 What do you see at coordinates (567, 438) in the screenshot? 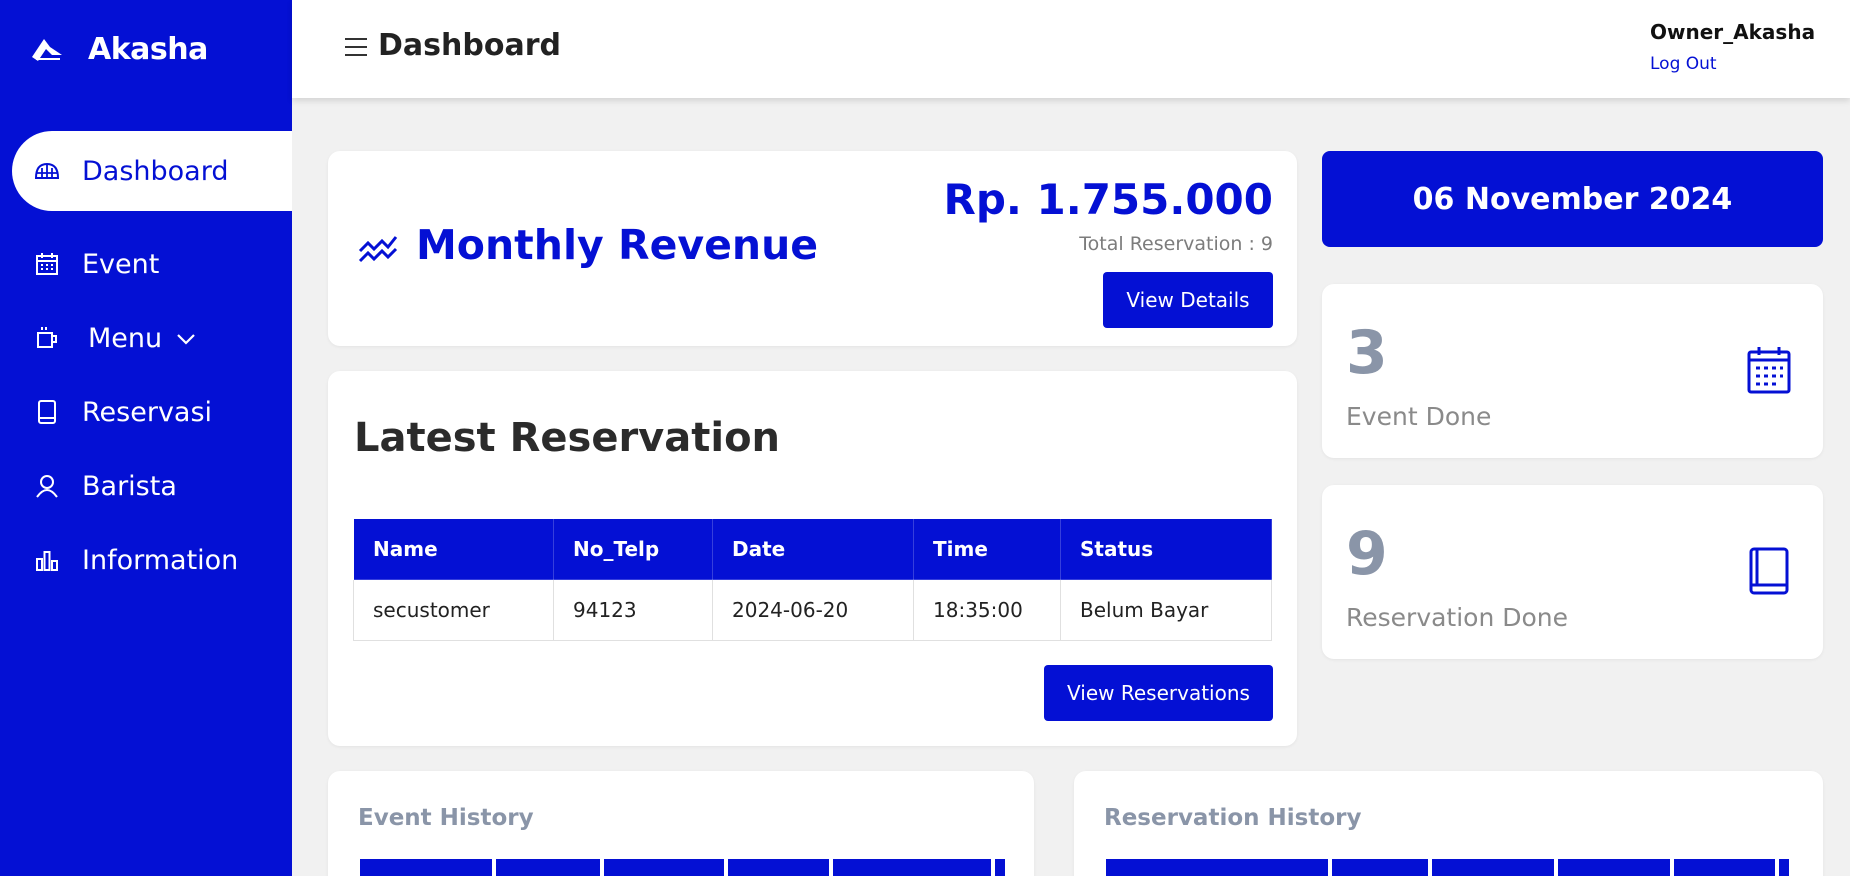
I see `latest-reservation-title: Latest Reservation` at bounding box center [567, 438].